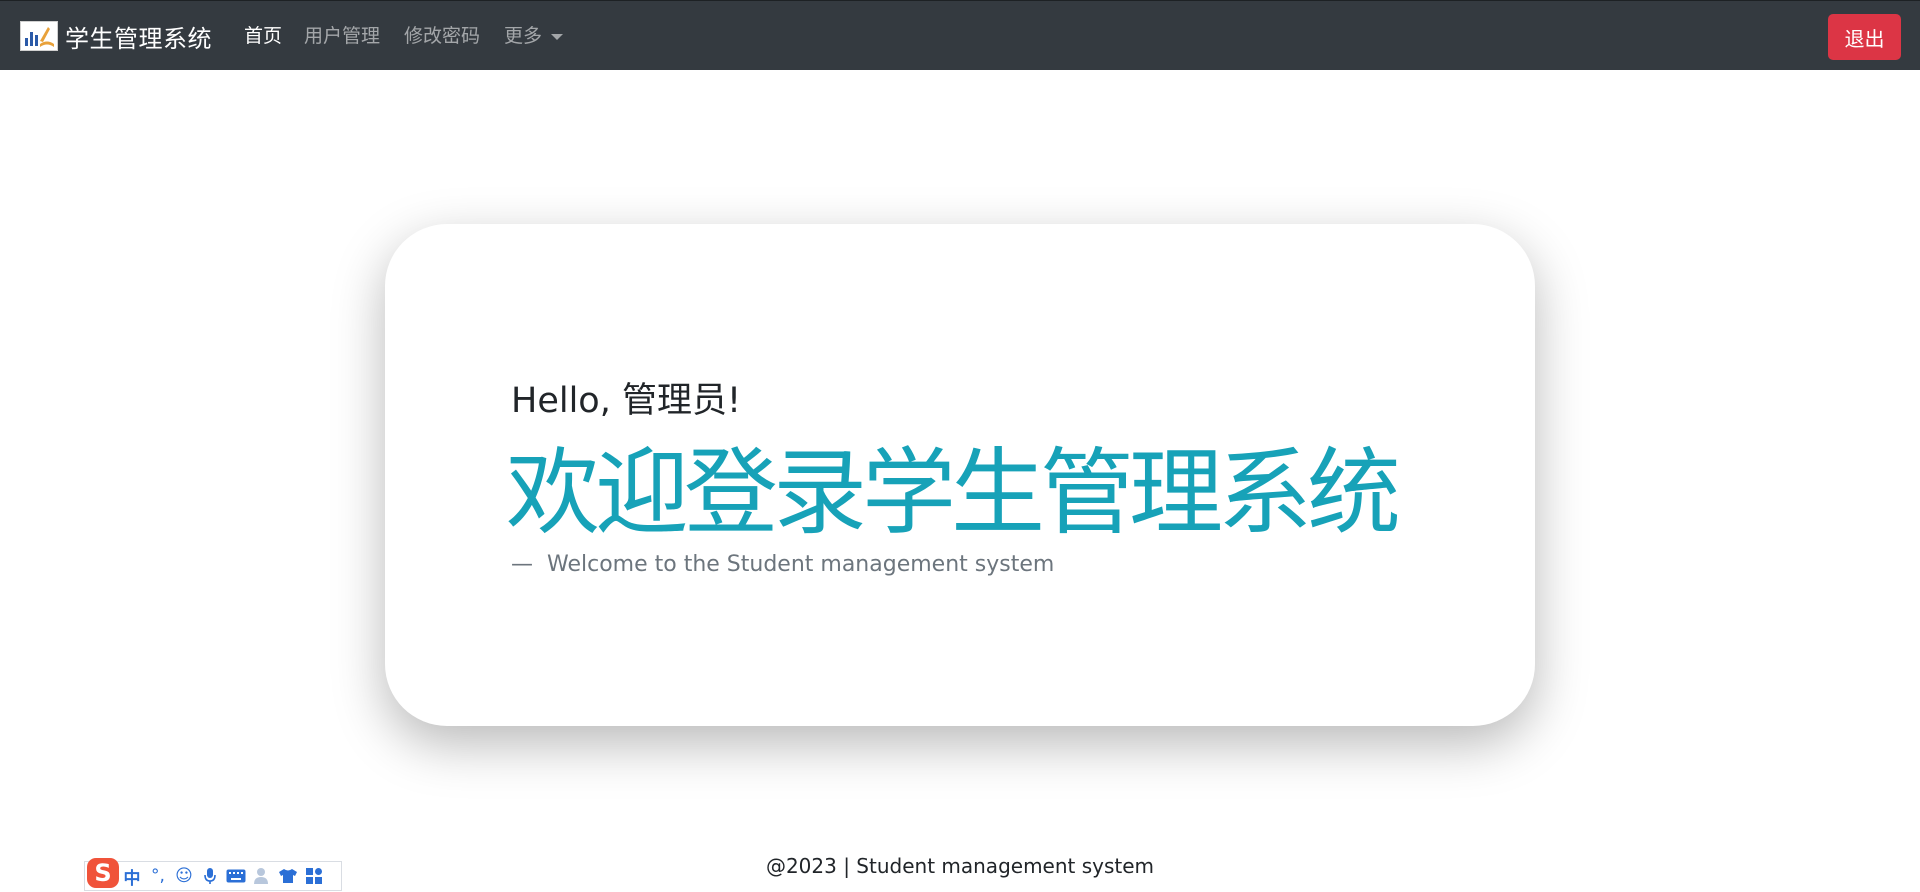  What do you see at coordinates (523, 36) in the screenshot?
I see `nav-more-label: 更多` at bounding box center [523, 36].